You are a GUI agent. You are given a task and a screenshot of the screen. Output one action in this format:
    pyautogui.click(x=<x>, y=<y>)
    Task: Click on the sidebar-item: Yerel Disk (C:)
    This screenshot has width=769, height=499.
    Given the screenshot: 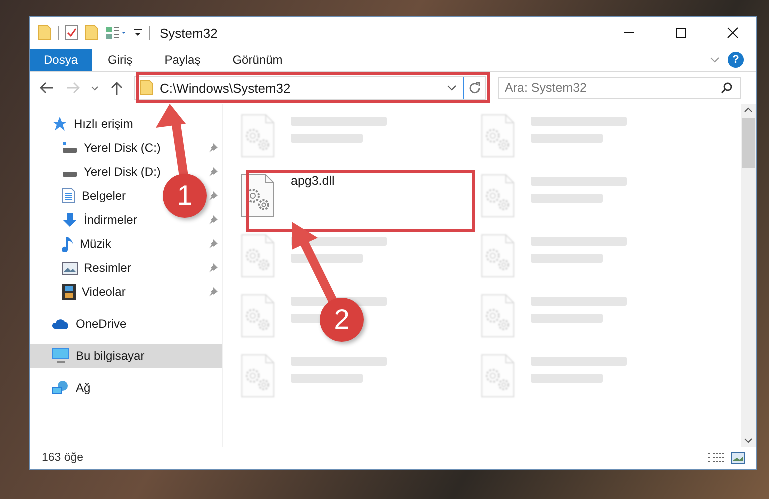 What is the action you would take?
    pyautogui.click(x=122, y=148)
    